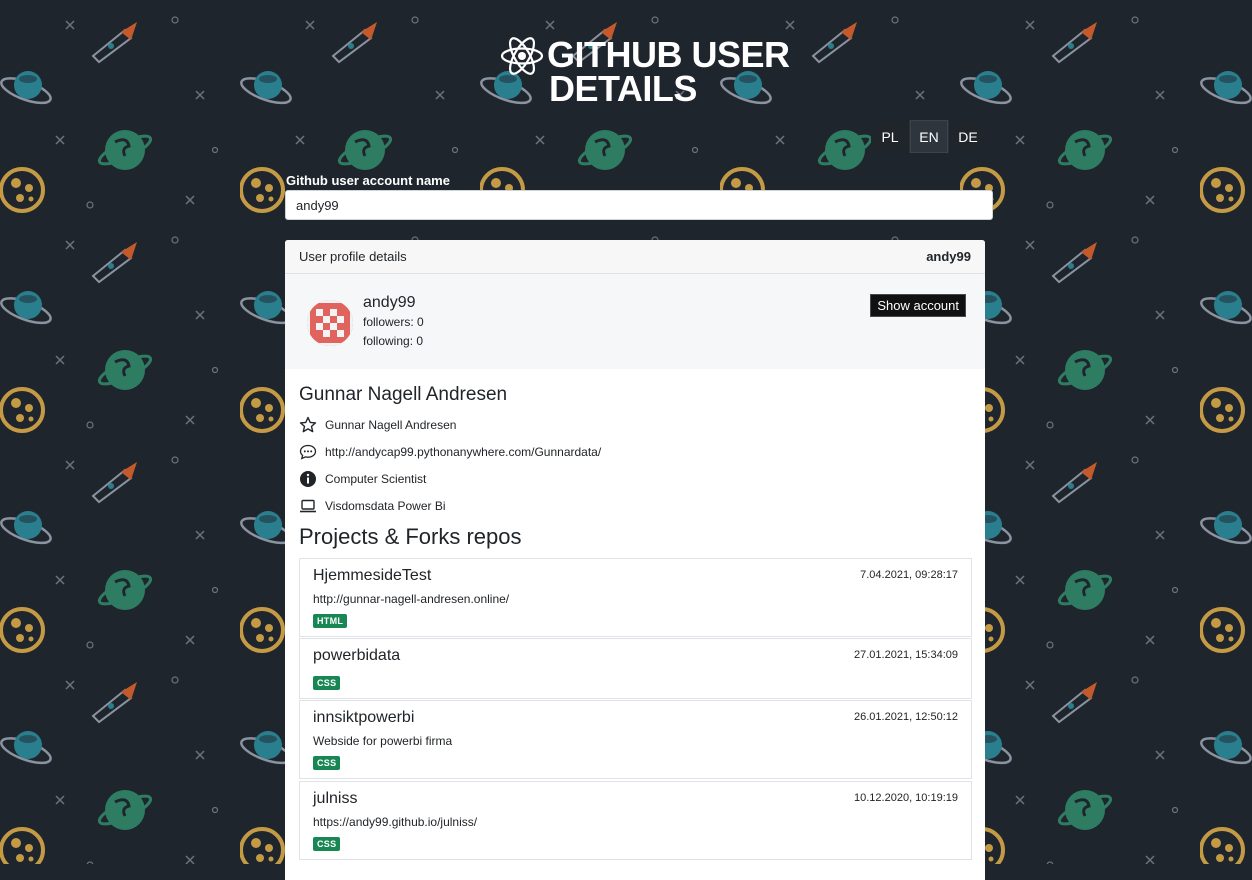 Image resolution: width=1252 pixels, height=880 pixels. I want to click on repo-description: https://andy99.github.io/julniss/, so click(395, 822).